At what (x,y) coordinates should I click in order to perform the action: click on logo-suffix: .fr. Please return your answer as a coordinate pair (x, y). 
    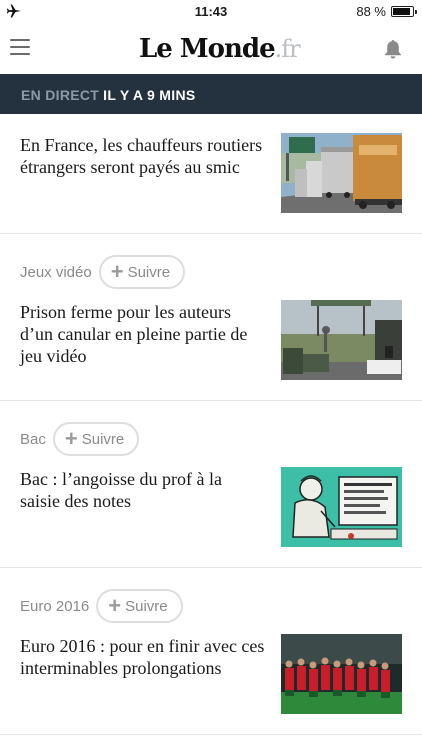
    Looking at the image, I should click on (287, 49).